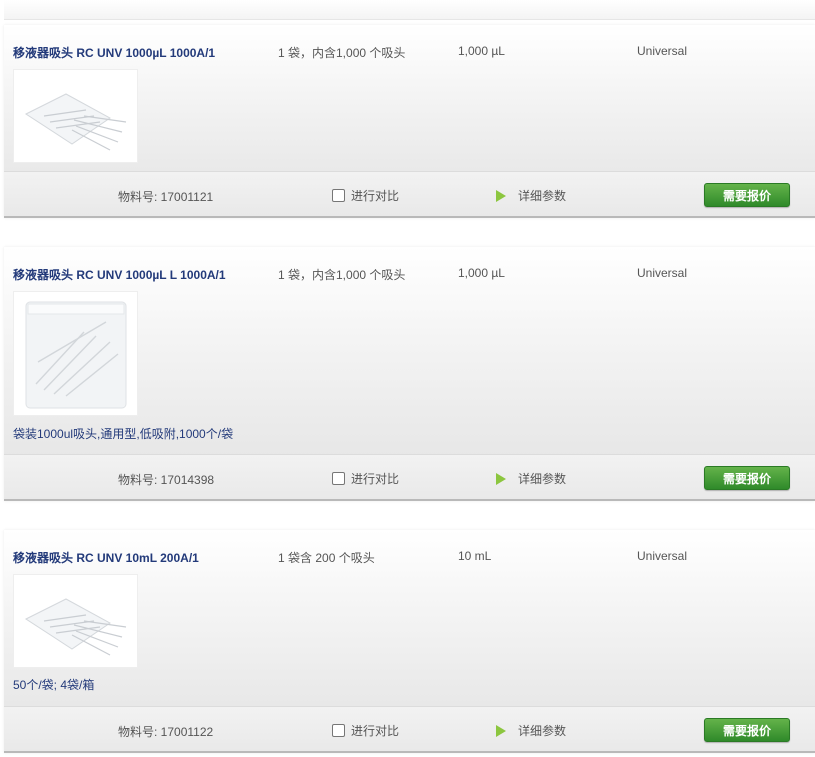 The height and width of the screenshot is (757, 815). Describe the element at coordinates (166, 197) in the screenshot. I see `material-number: 物料号: 17001121` at that location.